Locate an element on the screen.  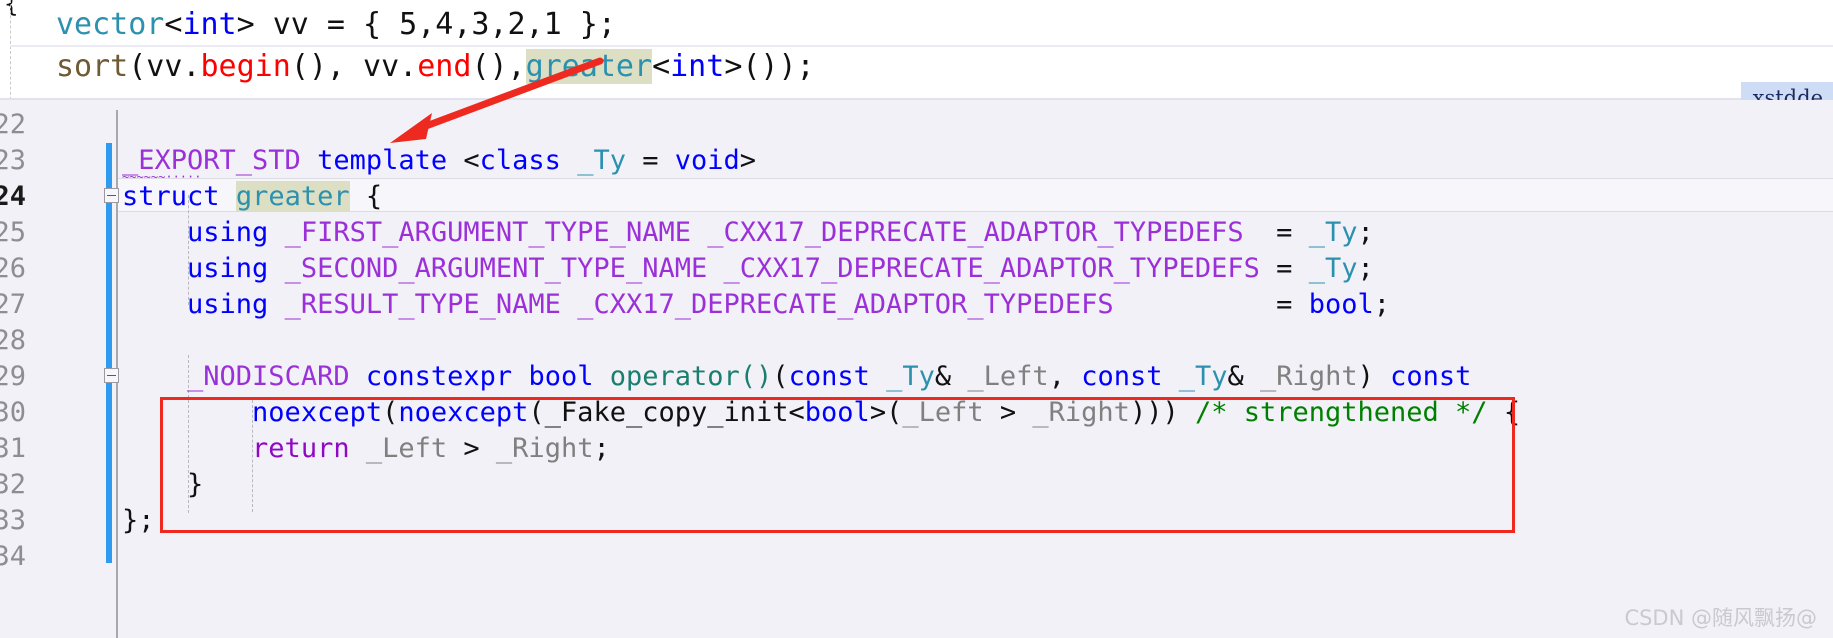
token-paren-130a: ( is located at coordinates (390, 412).